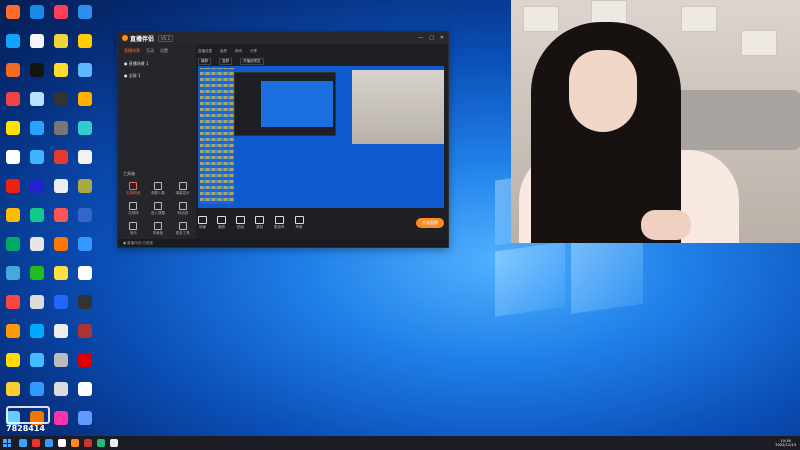 This screenshot has width=800, height=450. Describe the element at coordinates (259, 223) in the screenshot. I see `control-button: 录制` at that location.